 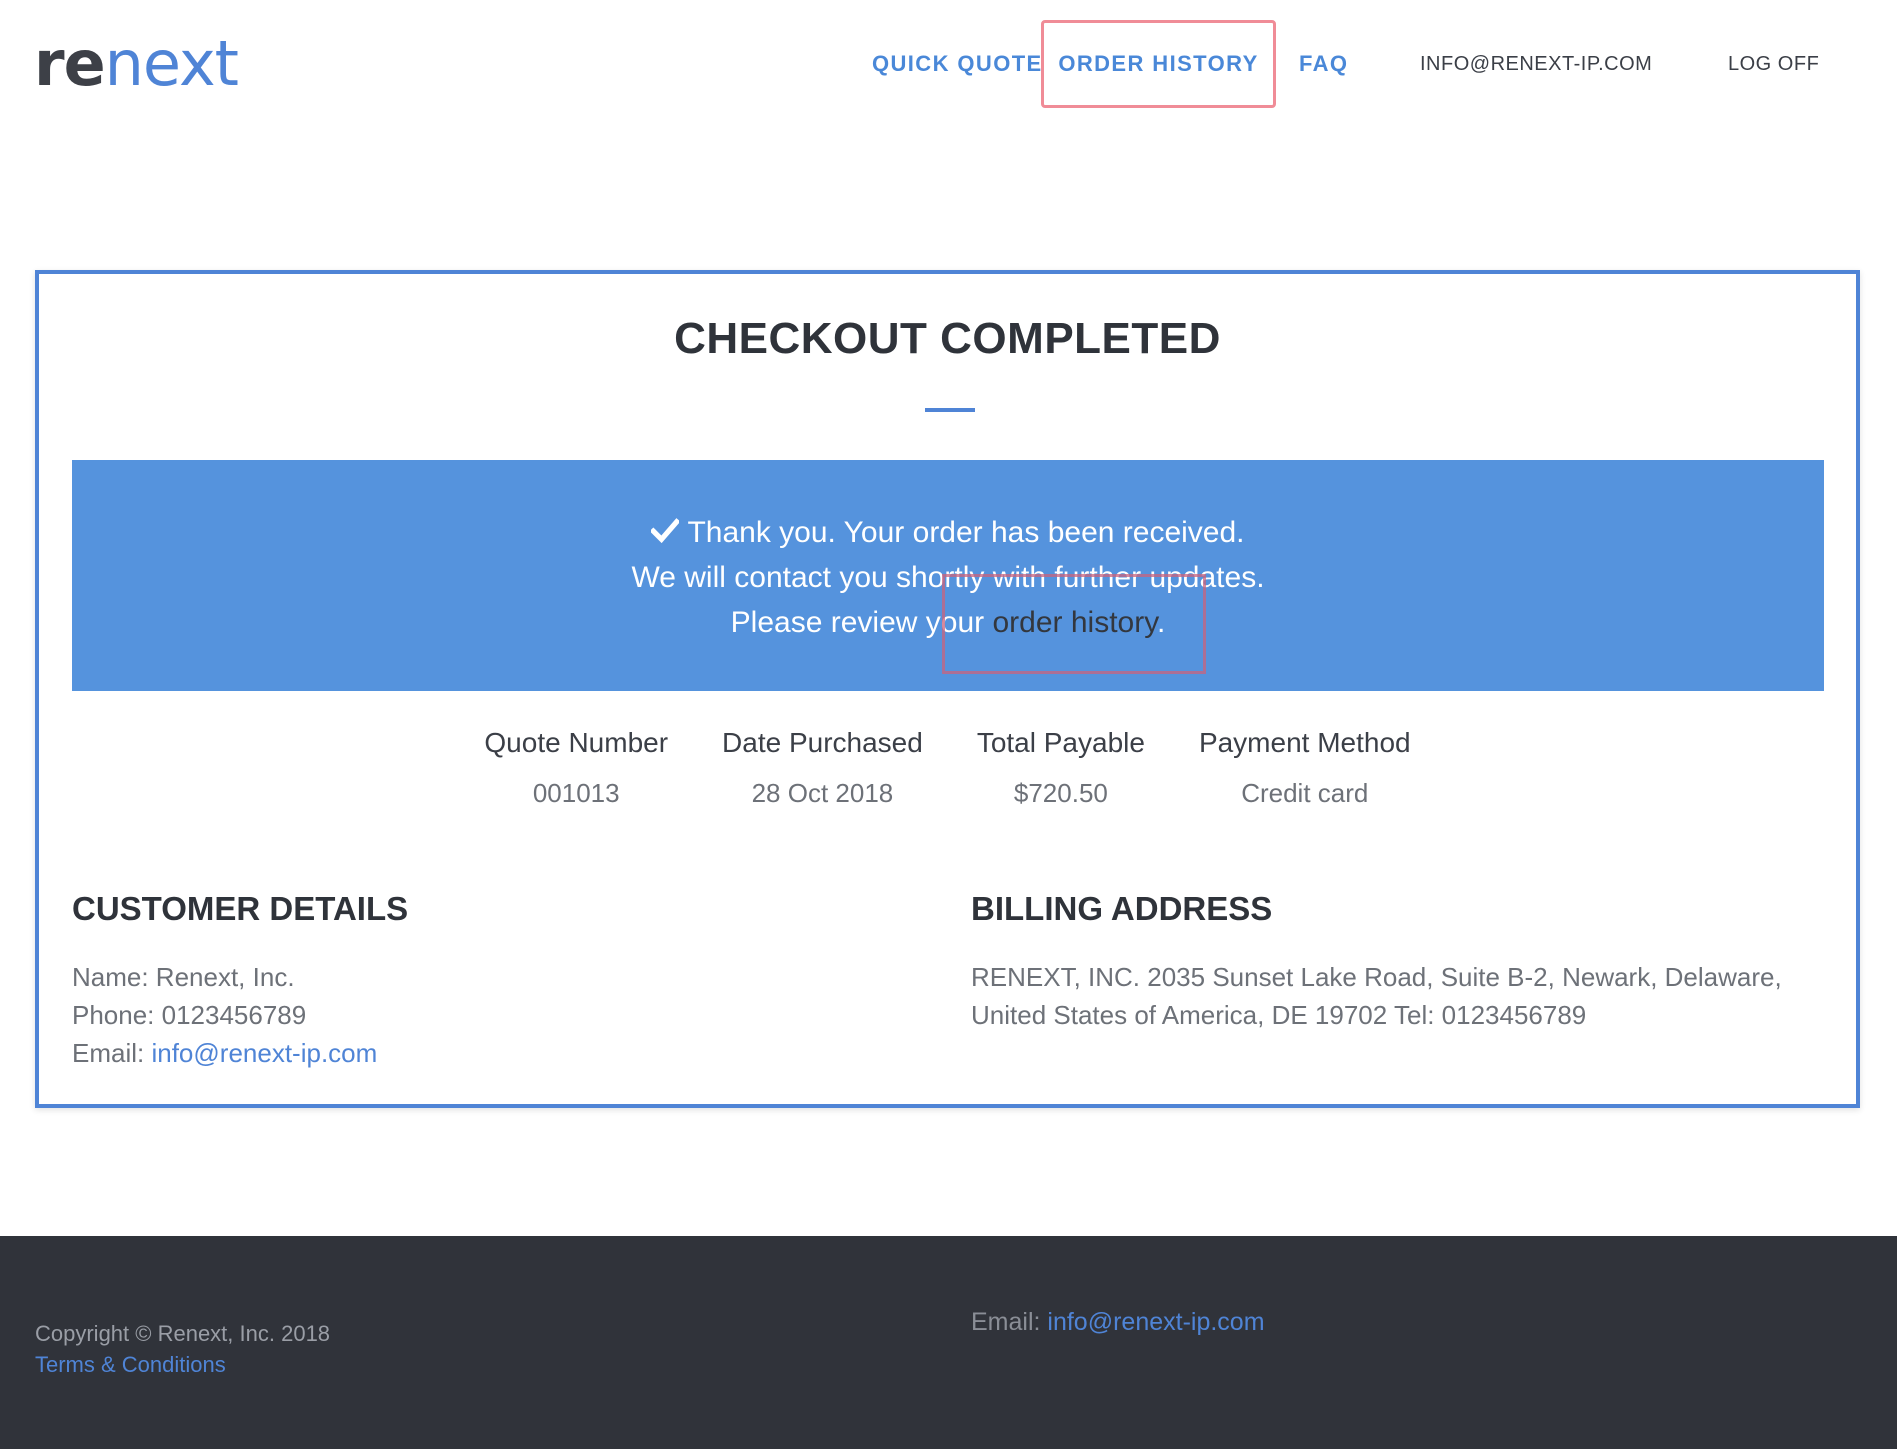 What do you see at coordinates (1305, 768) in the screenshot?
I see `summary-payment-method: Payment Method Credit card` at bounding box center [1305, 768].